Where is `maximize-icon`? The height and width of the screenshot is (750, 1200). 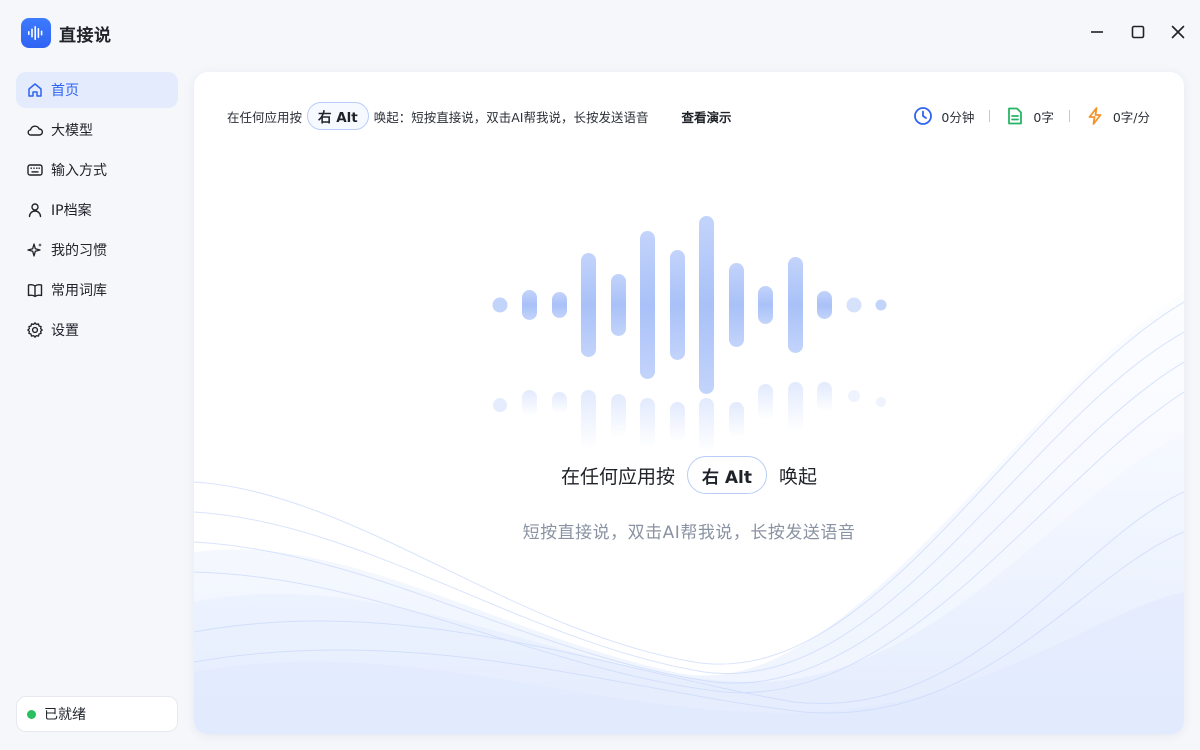
maximize-icon is located at coordinates (1138, 32).